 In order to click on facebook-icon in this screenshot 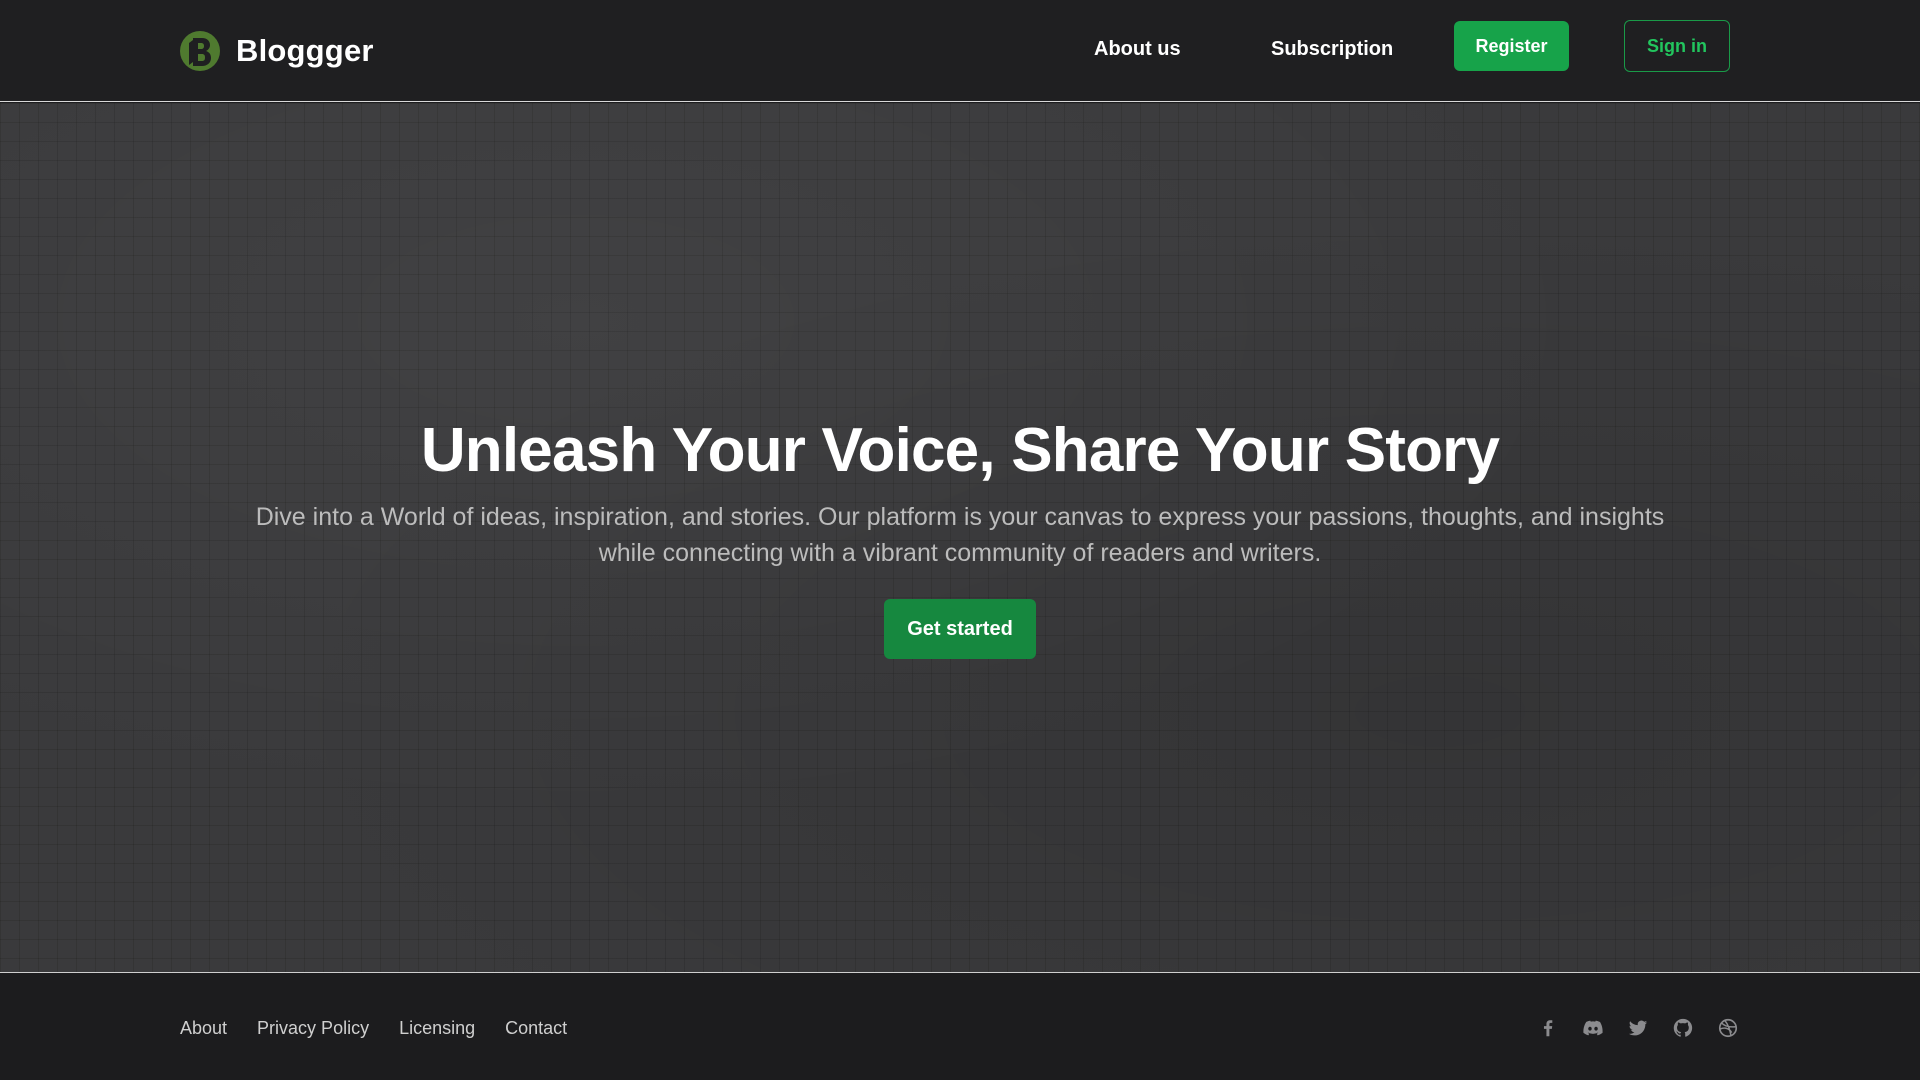, I will do `click(1548, 1028)`.